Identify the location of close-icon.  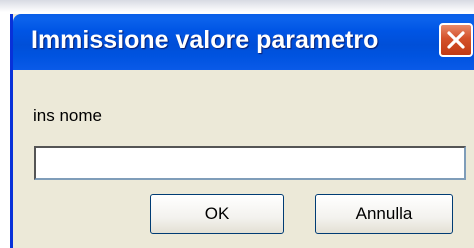
(456, 40).